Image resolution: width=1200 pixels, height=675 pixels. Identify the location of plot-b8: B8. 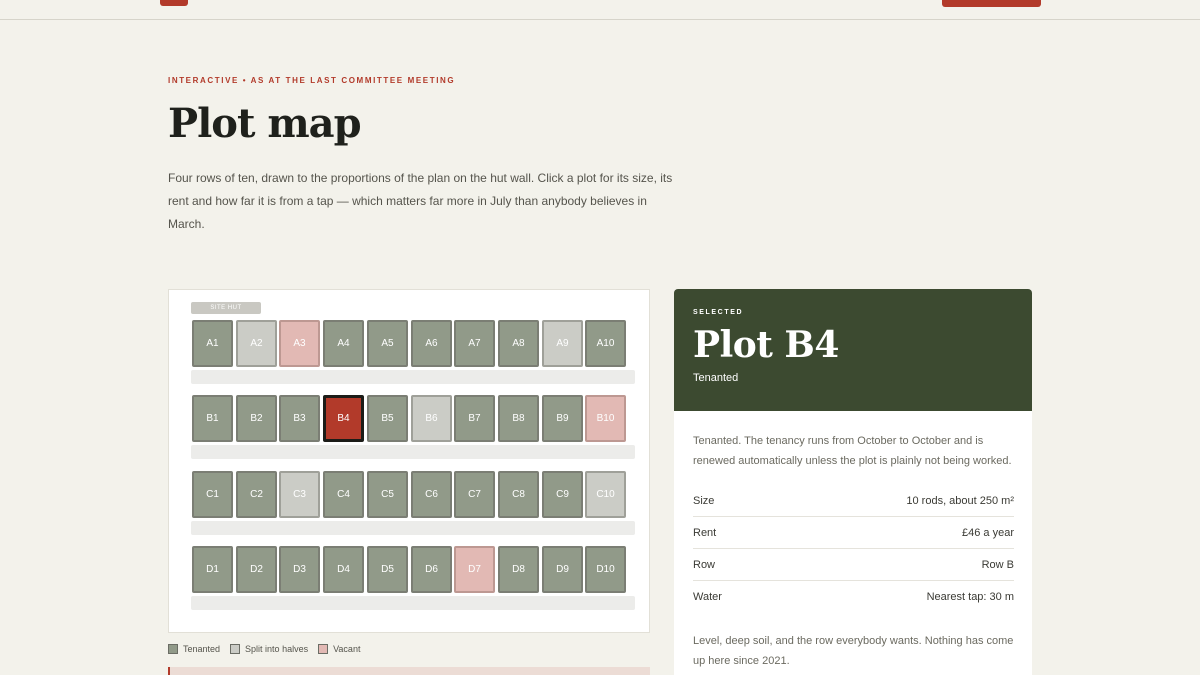
(518, 418).